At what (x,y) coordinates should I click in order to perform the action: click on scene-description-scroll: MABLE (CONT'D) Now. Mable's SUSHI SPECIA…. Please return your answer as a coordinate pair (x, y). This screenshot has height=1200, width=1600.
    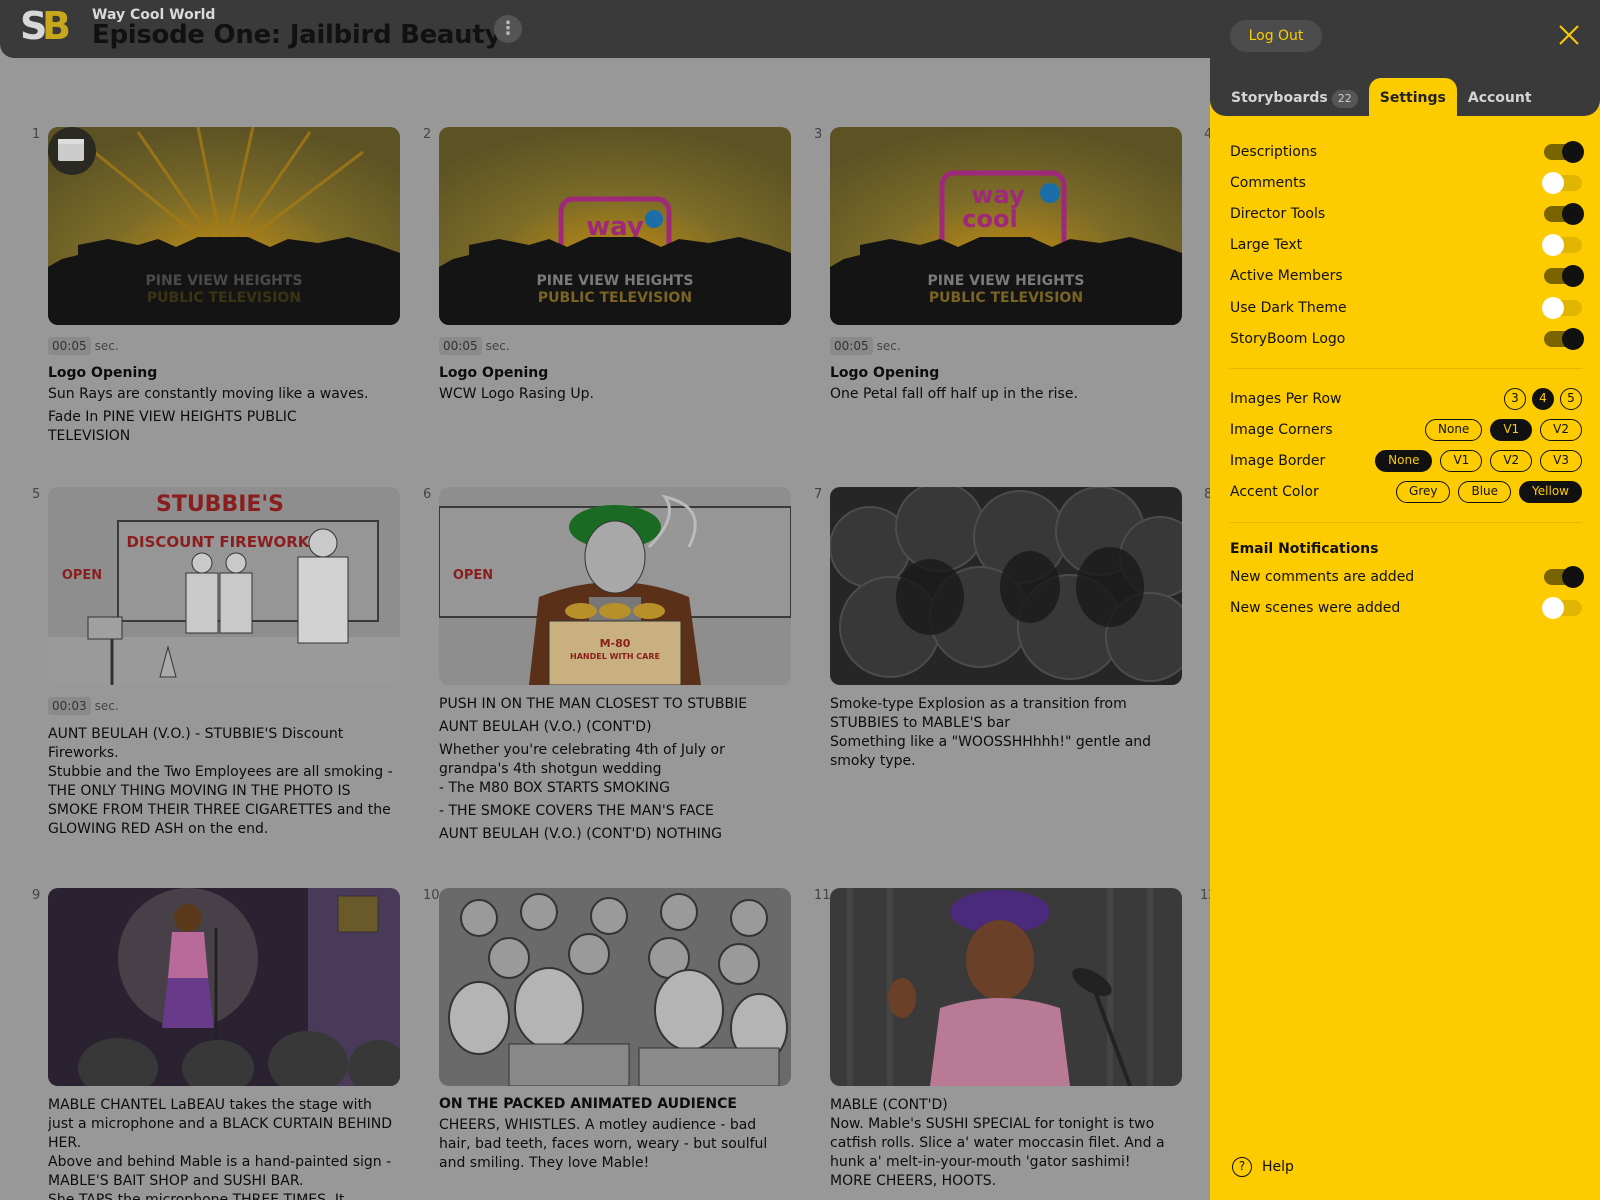
    Looking at the image, I should click on (1006, 1148).